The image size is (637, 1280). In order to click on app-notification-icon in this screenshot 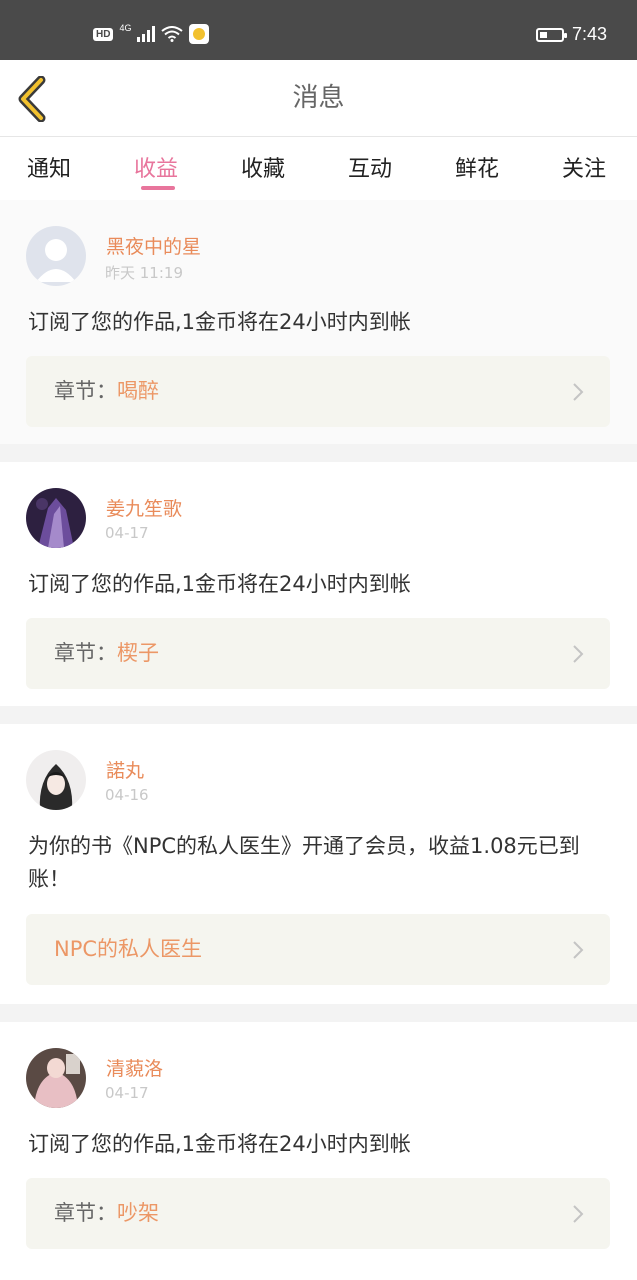, I will do `click(199, 34)`.